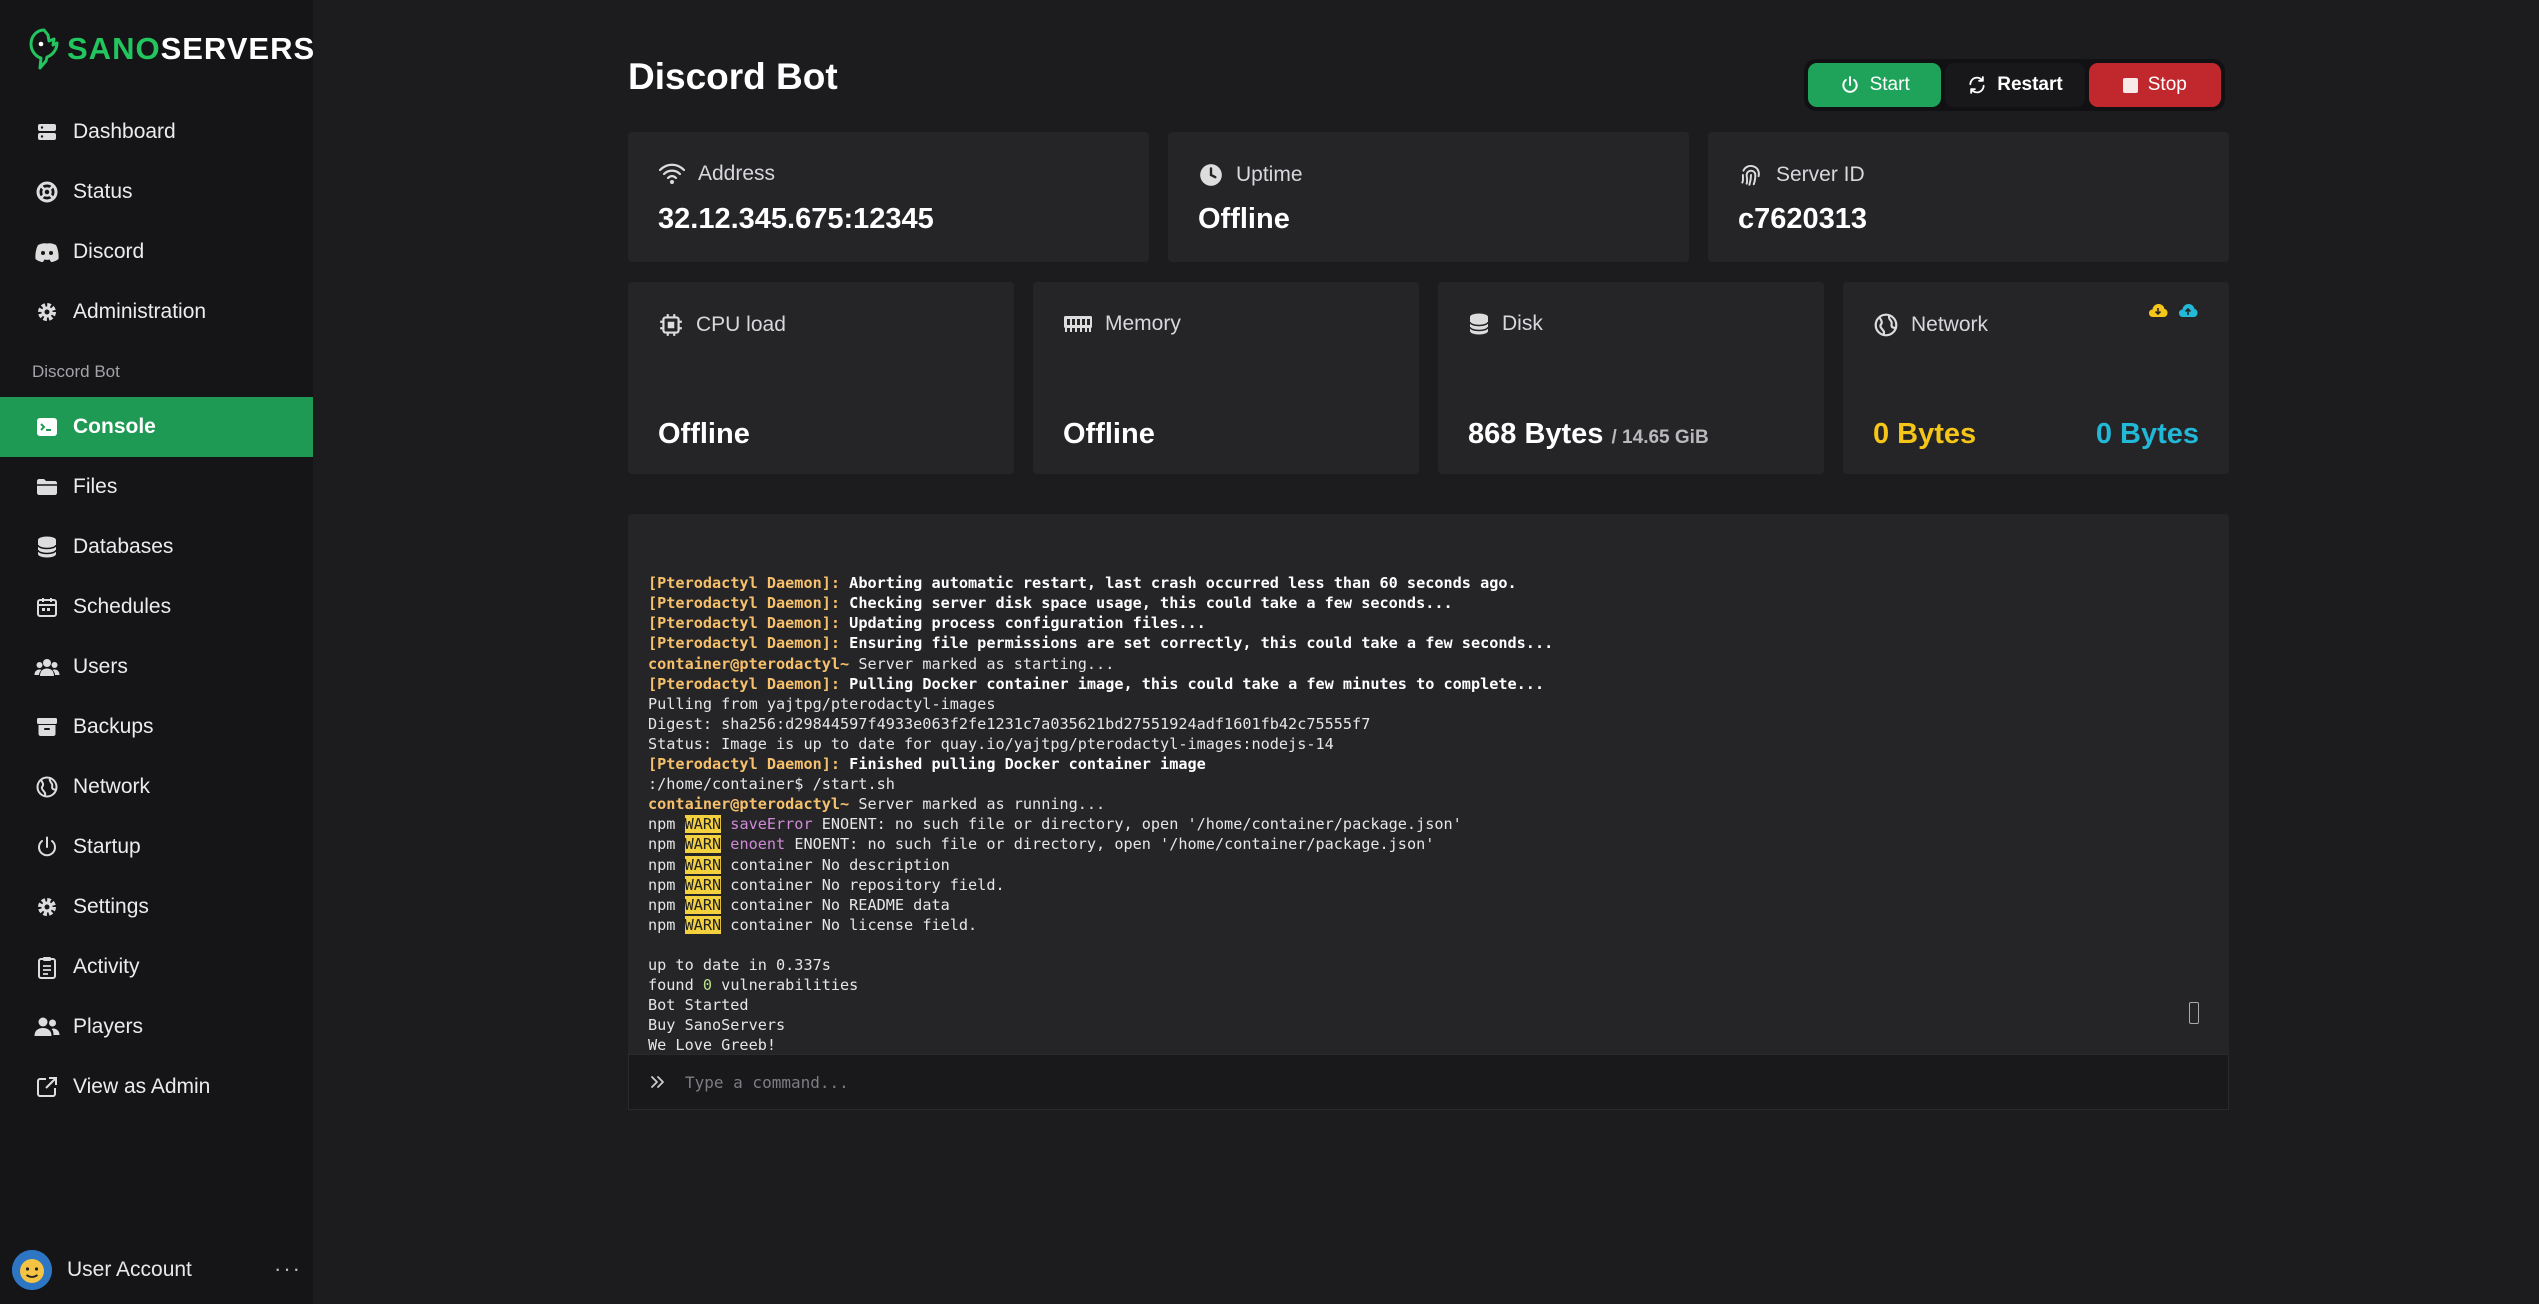 The height and width of the screenshot is (1304, 2539). I want to click on archive-icon, so click(47, 727).